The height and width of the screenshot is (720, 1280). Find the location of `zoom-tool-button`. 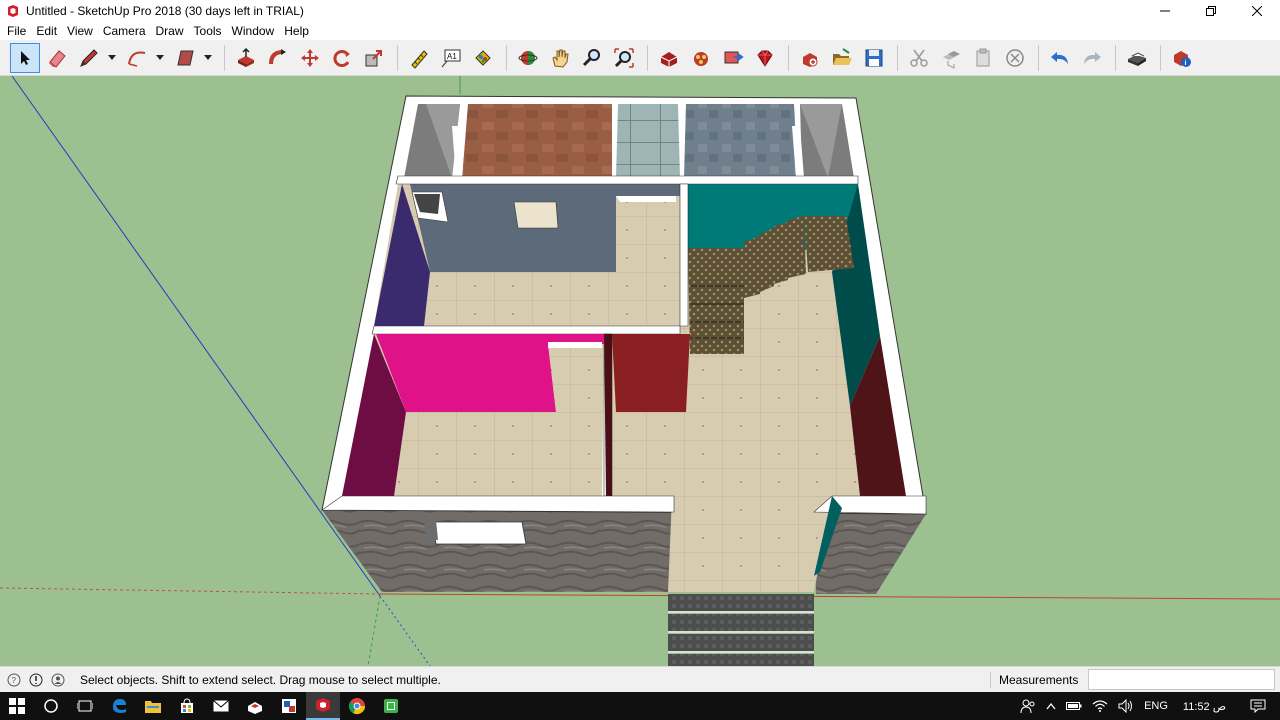

zoom-tool-button is located at coordinates (592, 58).